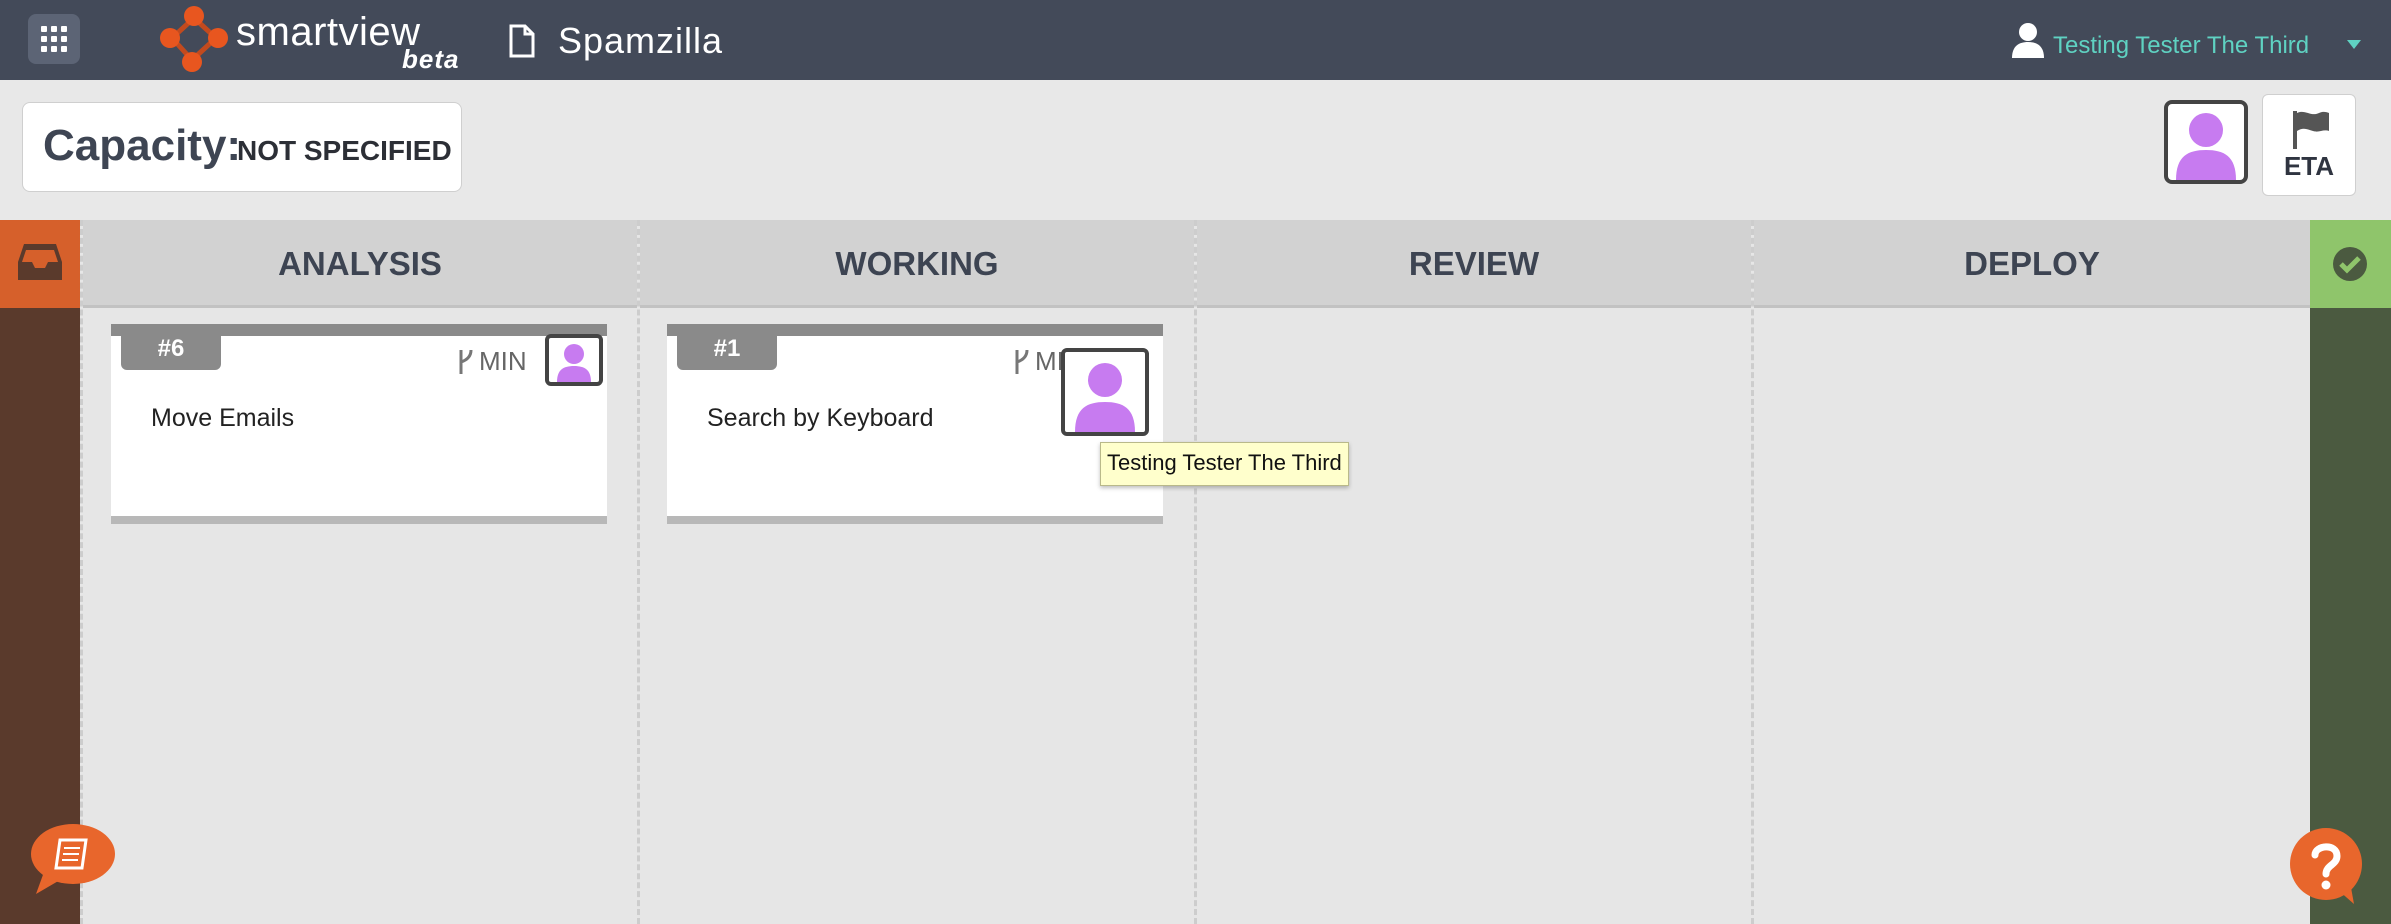  What do you see at coordinates (1474, 264) in the screenshot?
I see `column-header: REVIEW` at bounding box center [1474, 264].